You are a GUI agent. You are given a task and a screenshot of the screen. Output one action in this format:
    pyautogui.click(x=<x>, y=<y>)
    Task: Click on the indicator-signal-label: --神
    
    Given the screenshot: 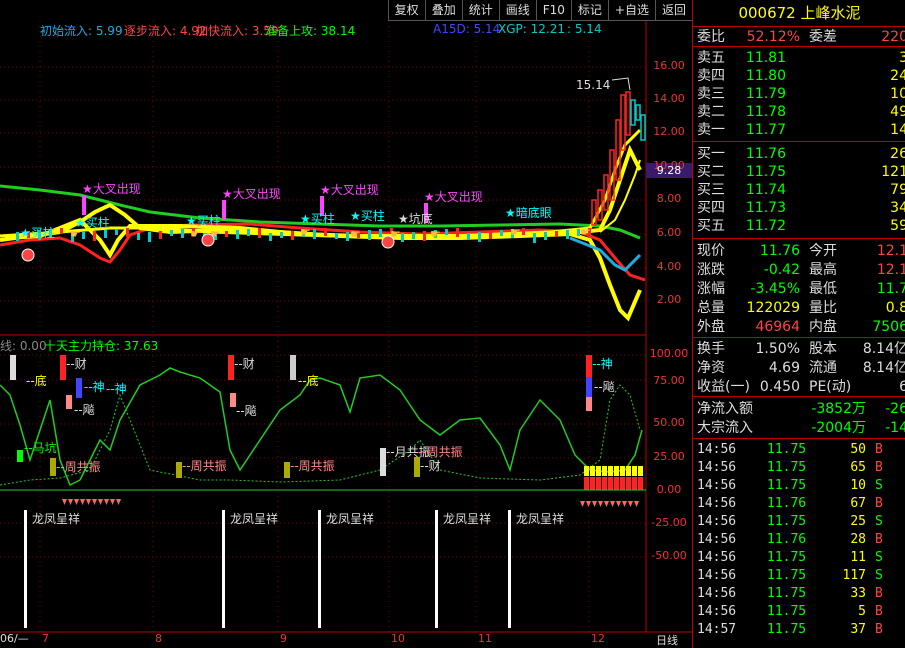 What is the action you would take?
    pyautogui.click(x=94, y=387)
    